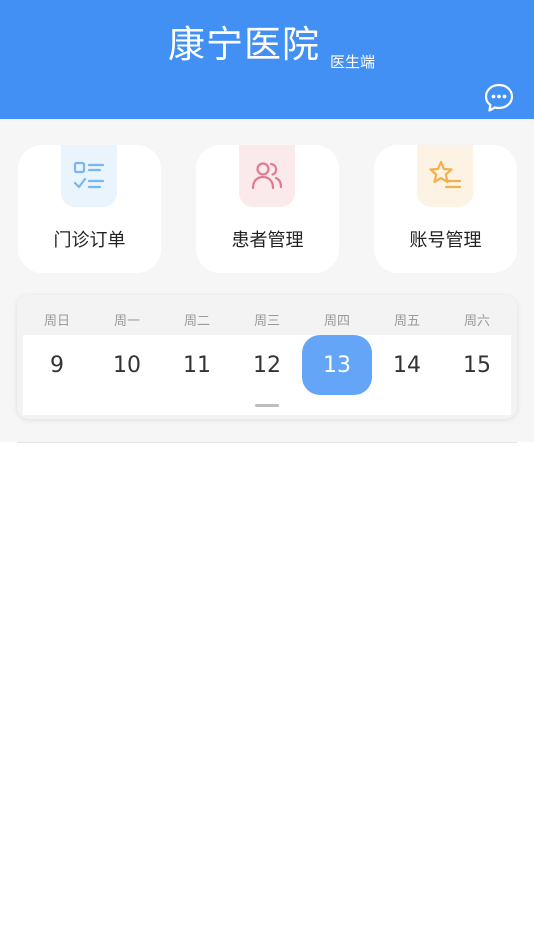  I want to click on week-calendar: 周日 周一 周二 周三 周四 周五 周六 9 10 11 12 13 14 15, so click(267, 357).